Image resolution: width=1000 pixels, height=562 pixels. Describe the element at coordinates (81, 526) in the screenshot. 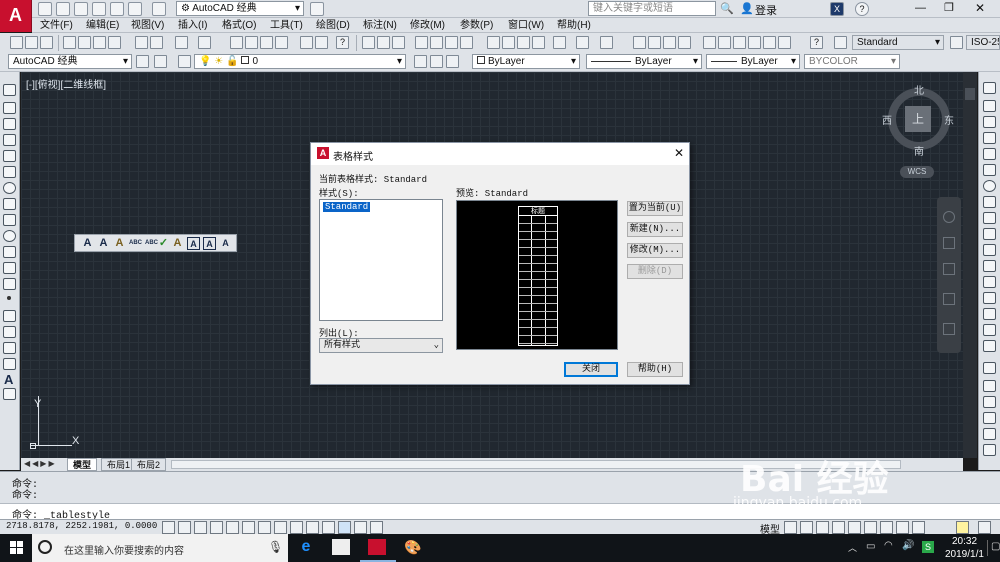

I see `coordinate-readout: 2718.8178, 2252.1981, 0.0000` at that location.